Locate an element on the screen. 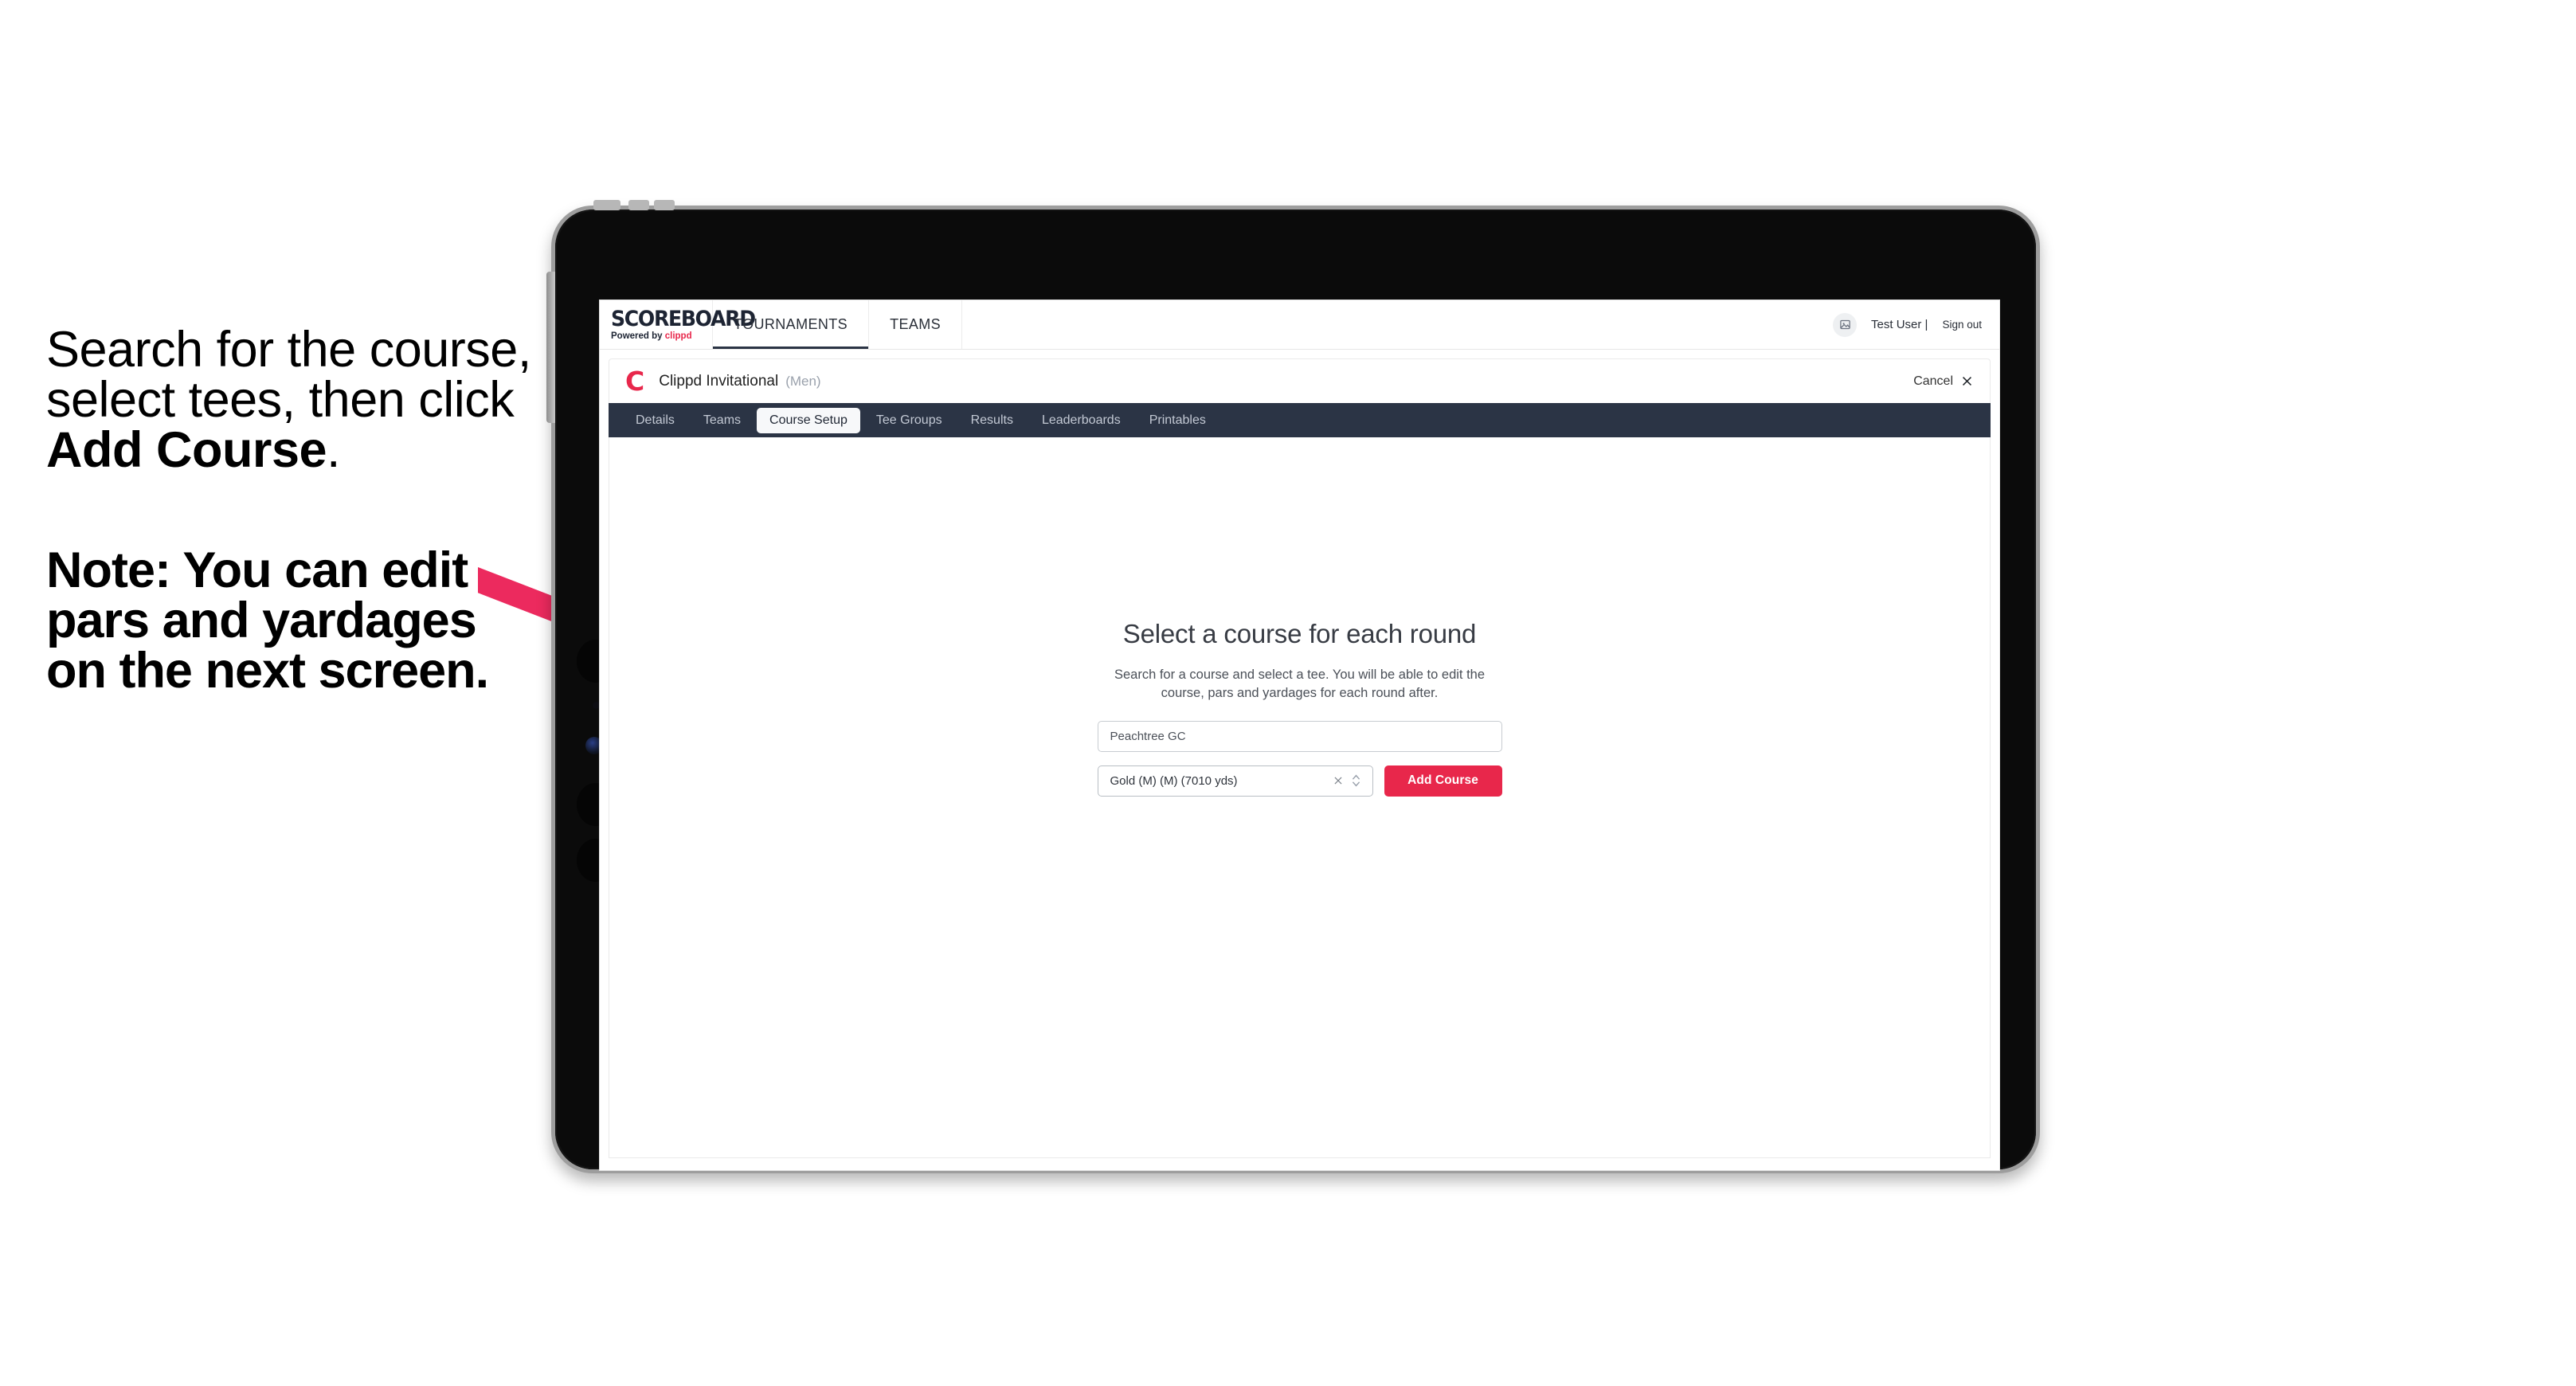 The image size is (2576, 1386). tab-tee-groups: Tee Groups is located at coordinates (909, 420).